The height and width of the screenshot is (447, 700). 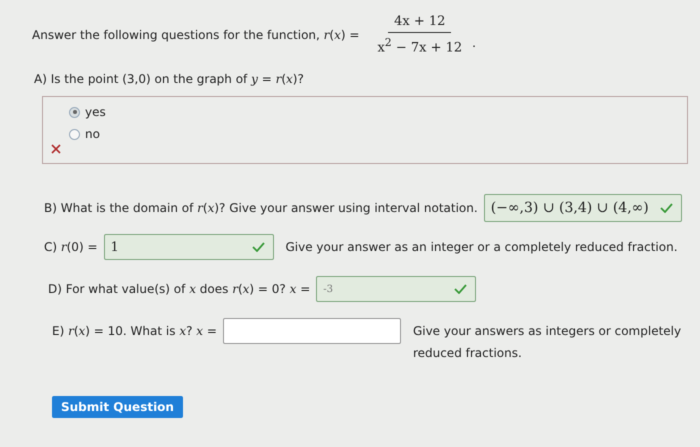 I want to click on question-text: A) Is the point (3,0) on the graph of y = r(x)?, so click(x=169, y=79).